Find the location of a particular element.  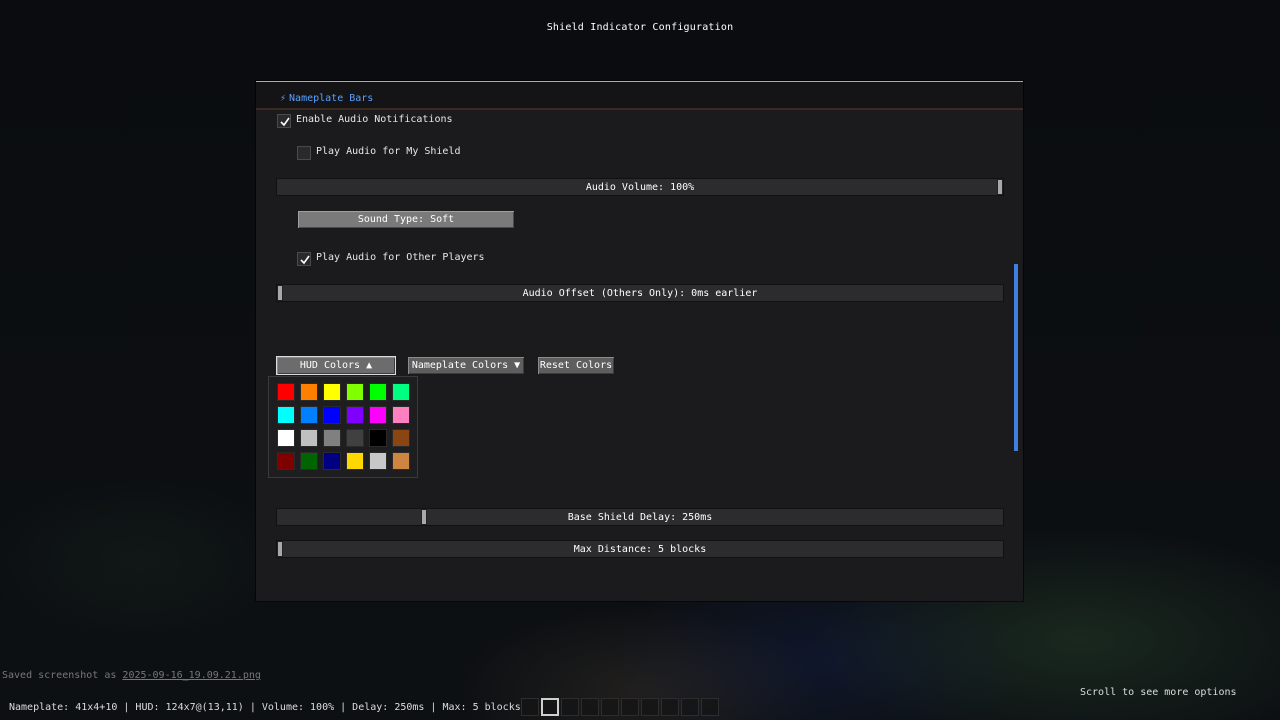

my-shield-audio-checkbox is located at coordinates (304, 153).